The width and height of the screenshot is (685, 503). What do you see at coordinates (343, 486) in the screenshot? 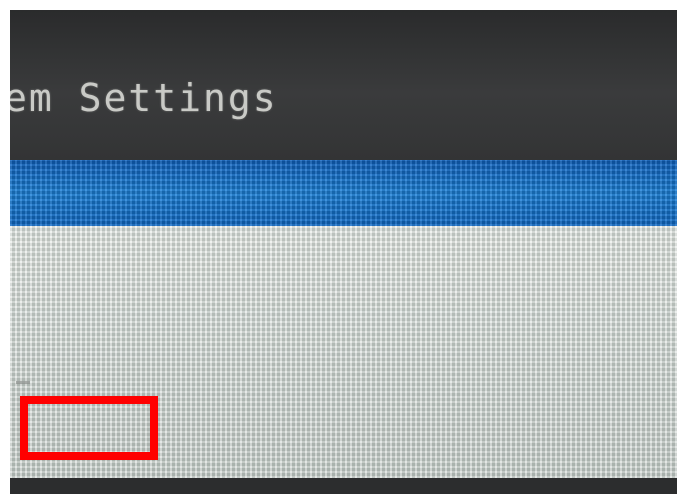
I see `bottom-bezel` at bounding box center [343, 486].